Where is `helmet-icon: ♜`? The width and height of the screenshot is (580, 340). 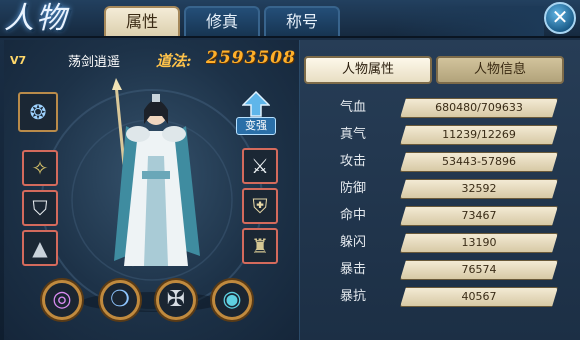 helmet-icon: ♜ is located at coordinates (260, 246).